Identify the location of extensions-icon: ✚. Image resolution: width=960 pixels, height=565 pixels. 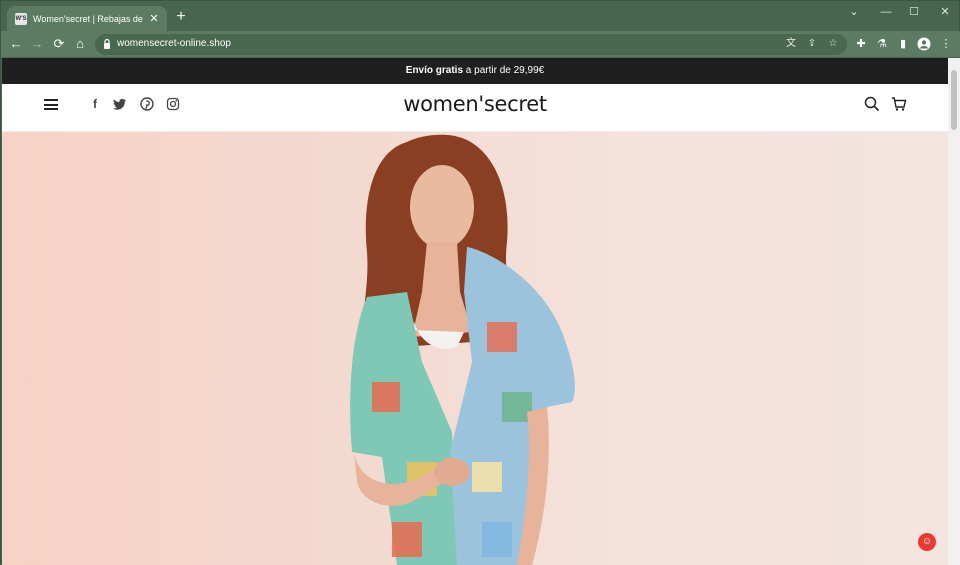
(861, 44).